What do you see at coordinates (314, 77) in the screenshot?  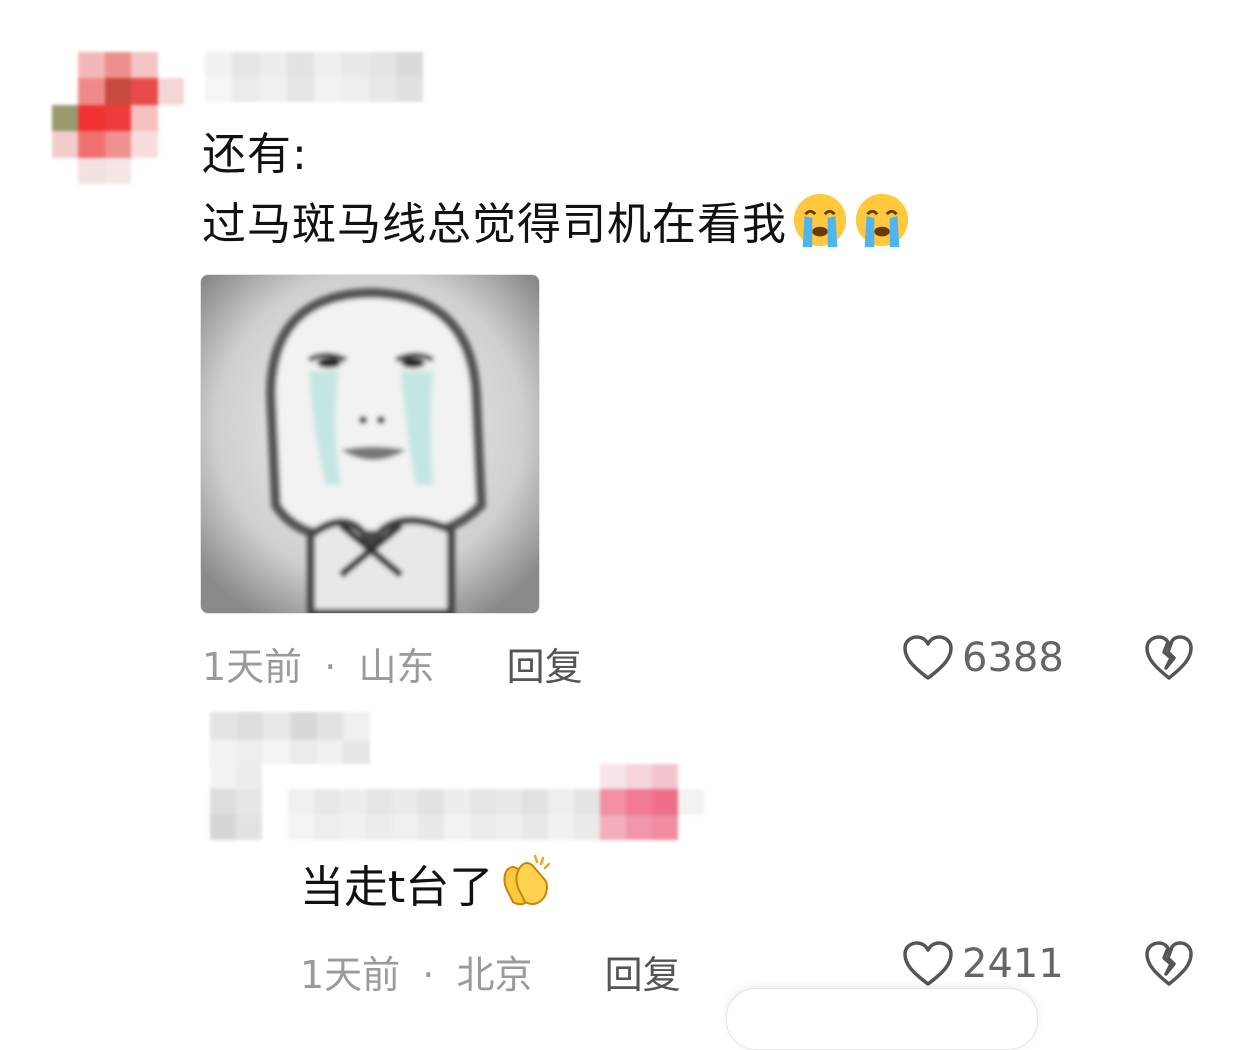 I see `username-blurred` at bounding box center [314, 77].